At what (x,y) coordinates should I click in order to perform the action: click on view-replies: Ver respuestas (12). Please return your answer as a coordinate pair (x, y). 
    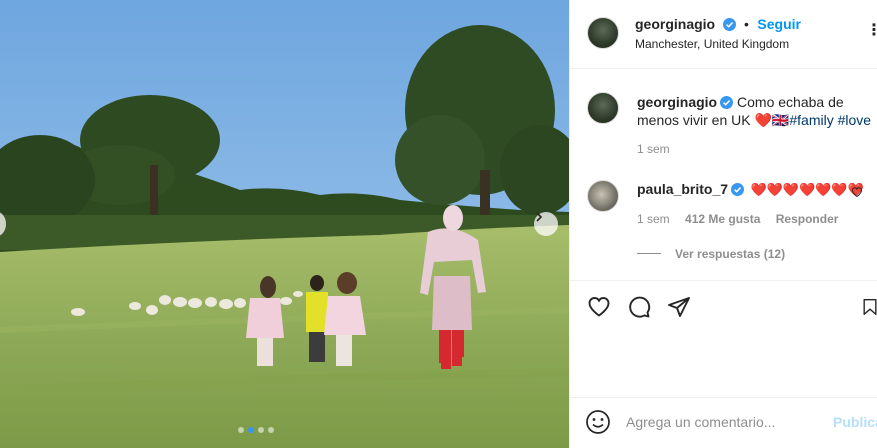
    Looking at the image, I should click on (711, 254).